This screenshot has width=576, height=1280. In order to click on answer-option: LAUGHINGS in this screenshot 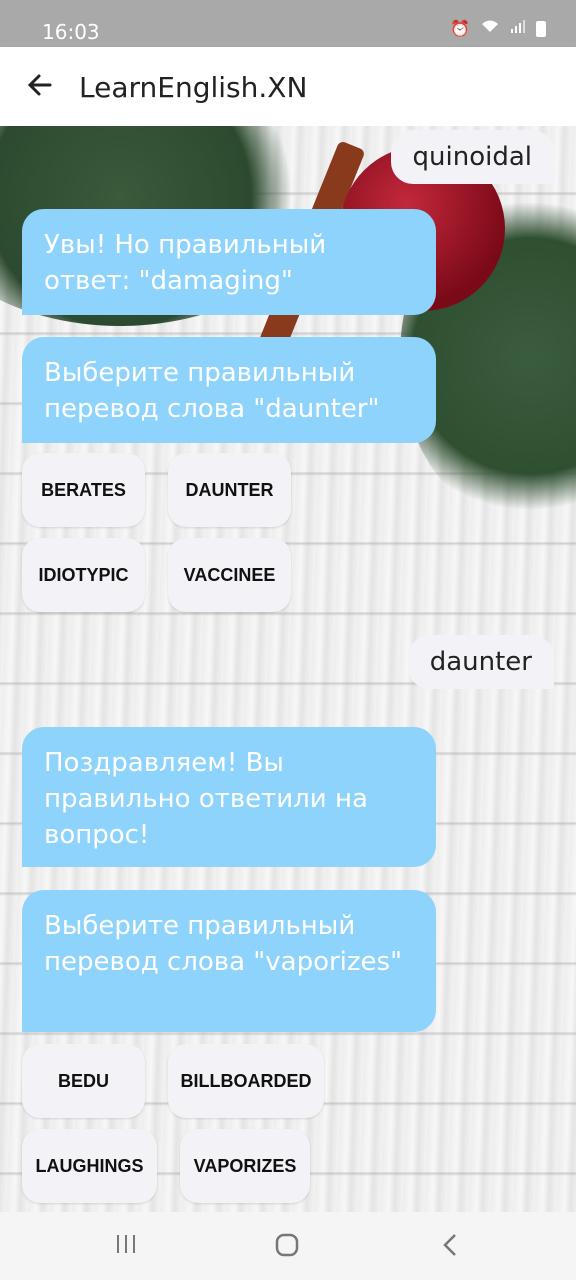, I will do `click(89, 1166)`.